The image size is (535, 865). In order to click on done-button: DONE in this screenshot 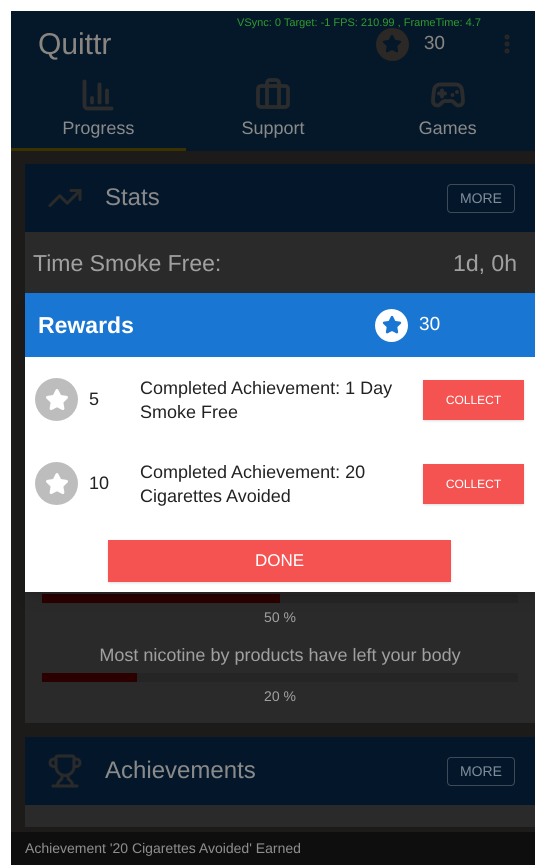, I will do `click(279, 561)`.